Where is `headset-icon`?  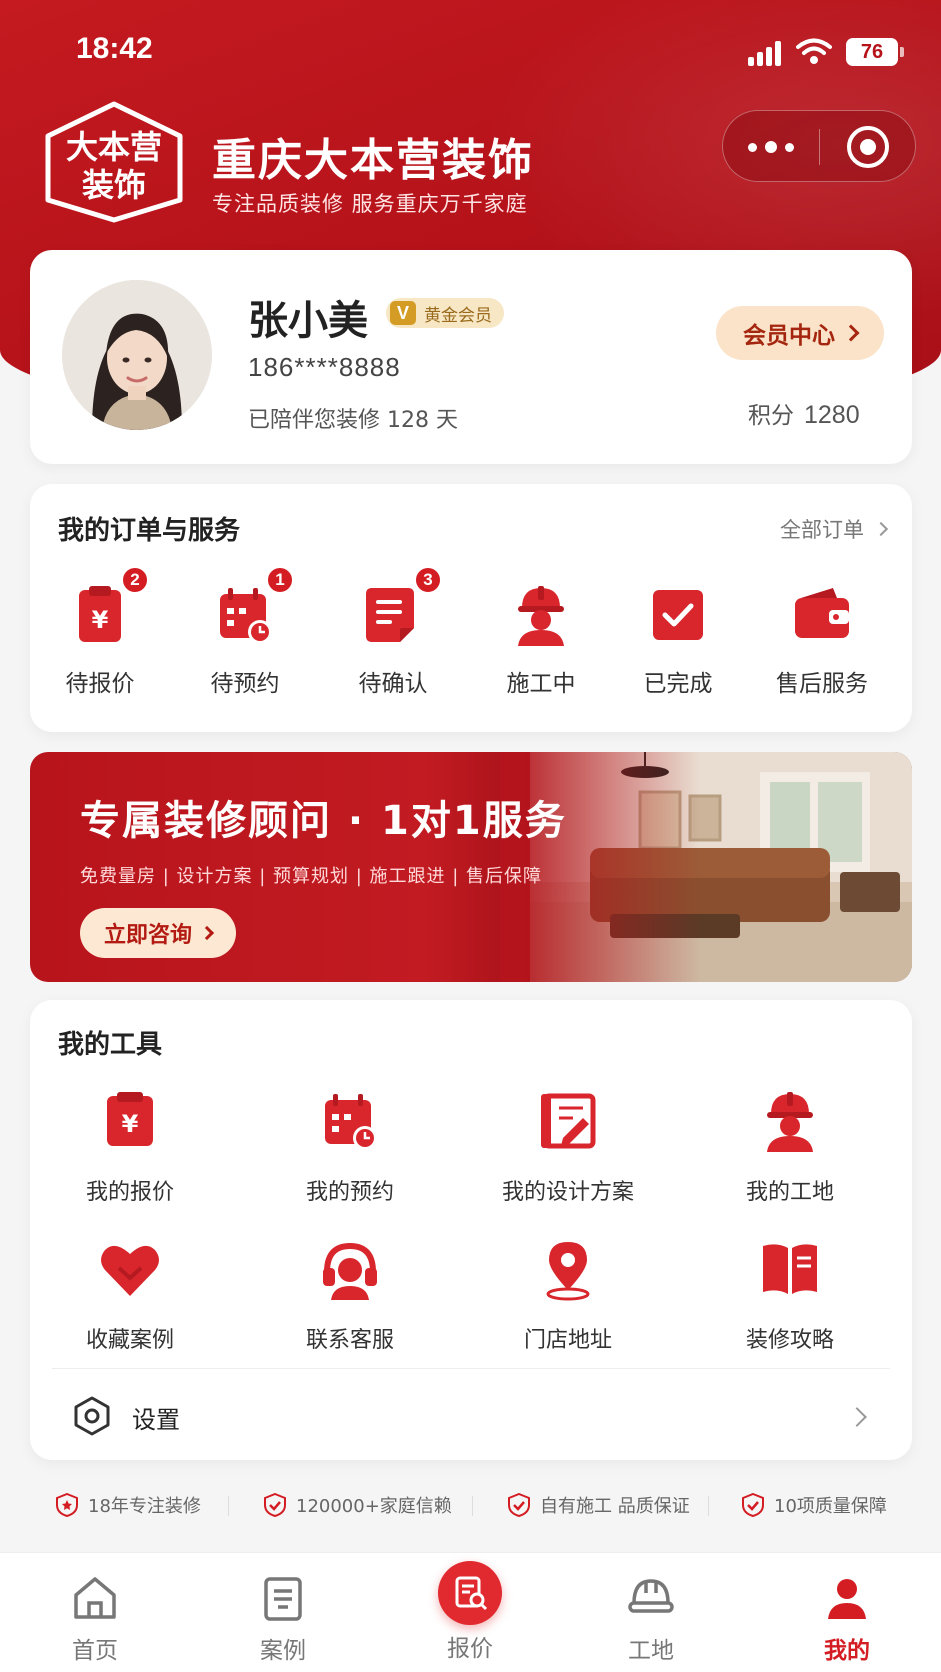 headset-icon is located at coordinates (350, 1269).